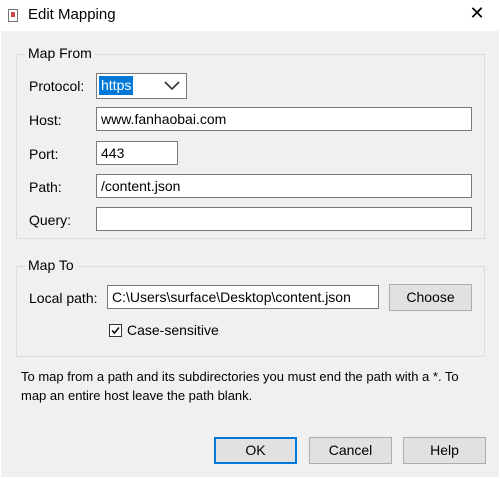 The height and width of the screenshot is (478, 500). Describe the element at coordinates (63, 298) in the screenshot. I see `local-path-label: Local path:` at that location.